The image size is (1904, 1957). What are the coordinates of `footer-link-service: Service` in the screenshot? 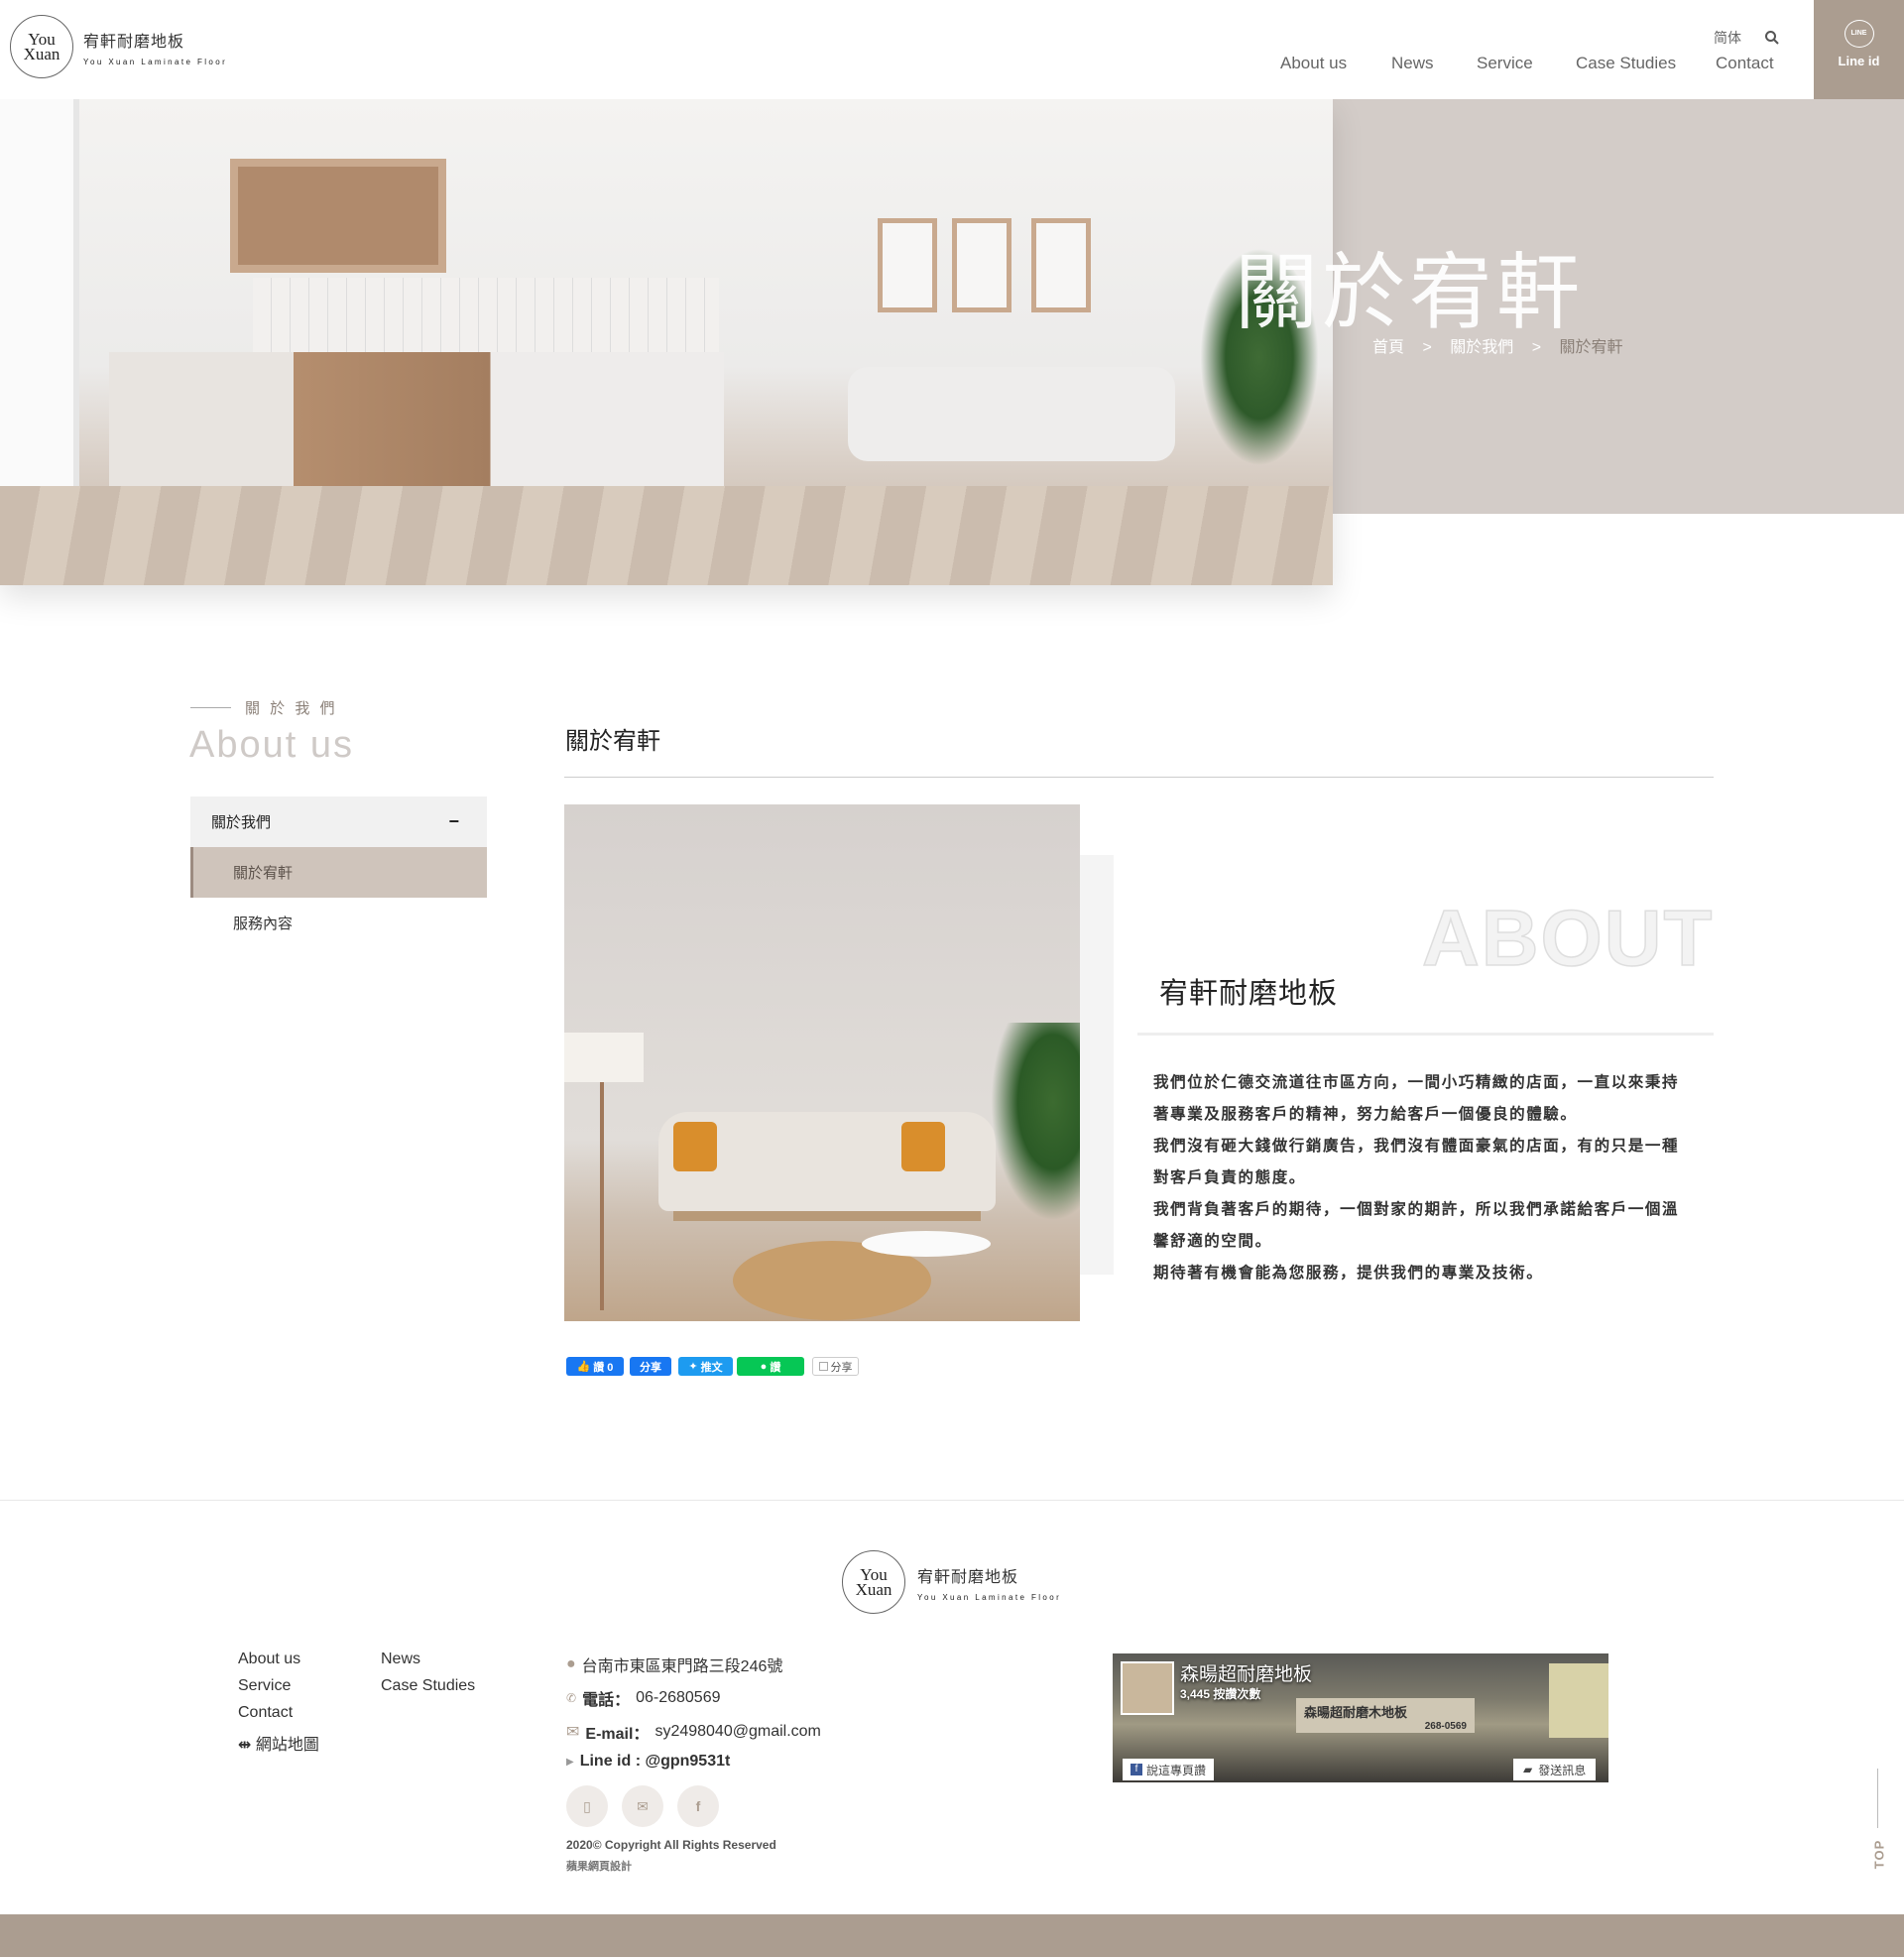 It's located at (264, 1686).